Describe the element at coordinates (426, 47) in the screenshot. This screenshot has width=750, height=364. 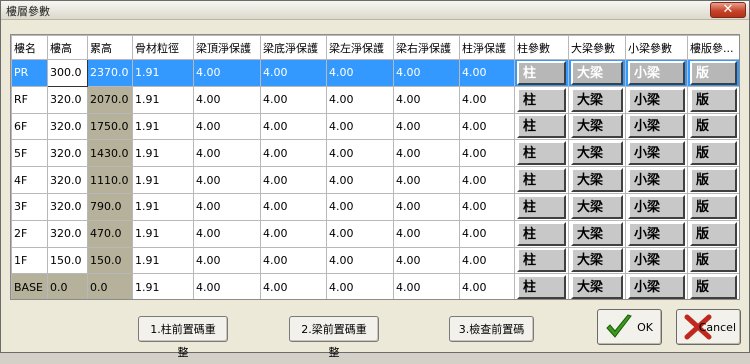
I see `column-header: 梁右淨保護` at that location.